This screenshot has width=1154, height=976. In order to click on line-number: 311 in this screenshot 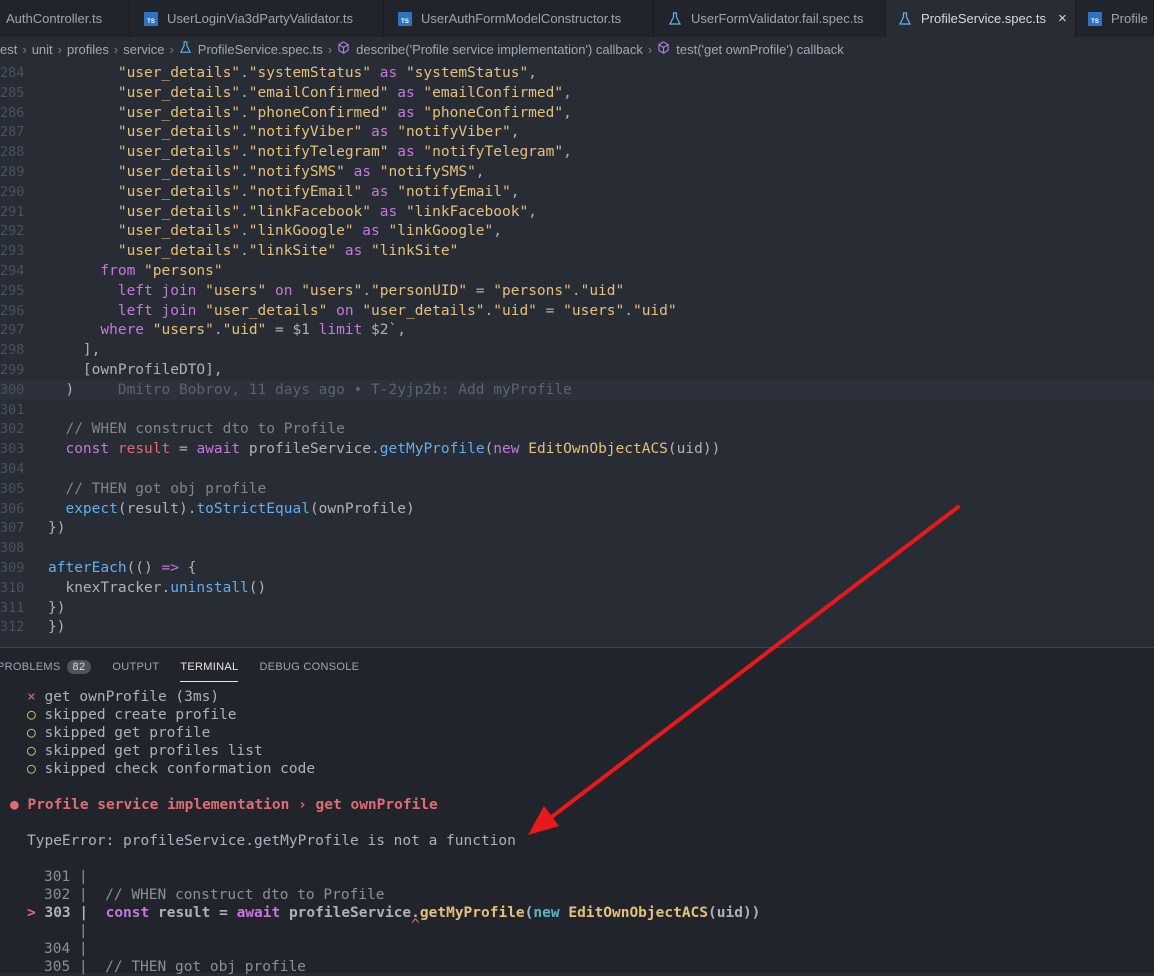, I will do `click(12, 607)`.